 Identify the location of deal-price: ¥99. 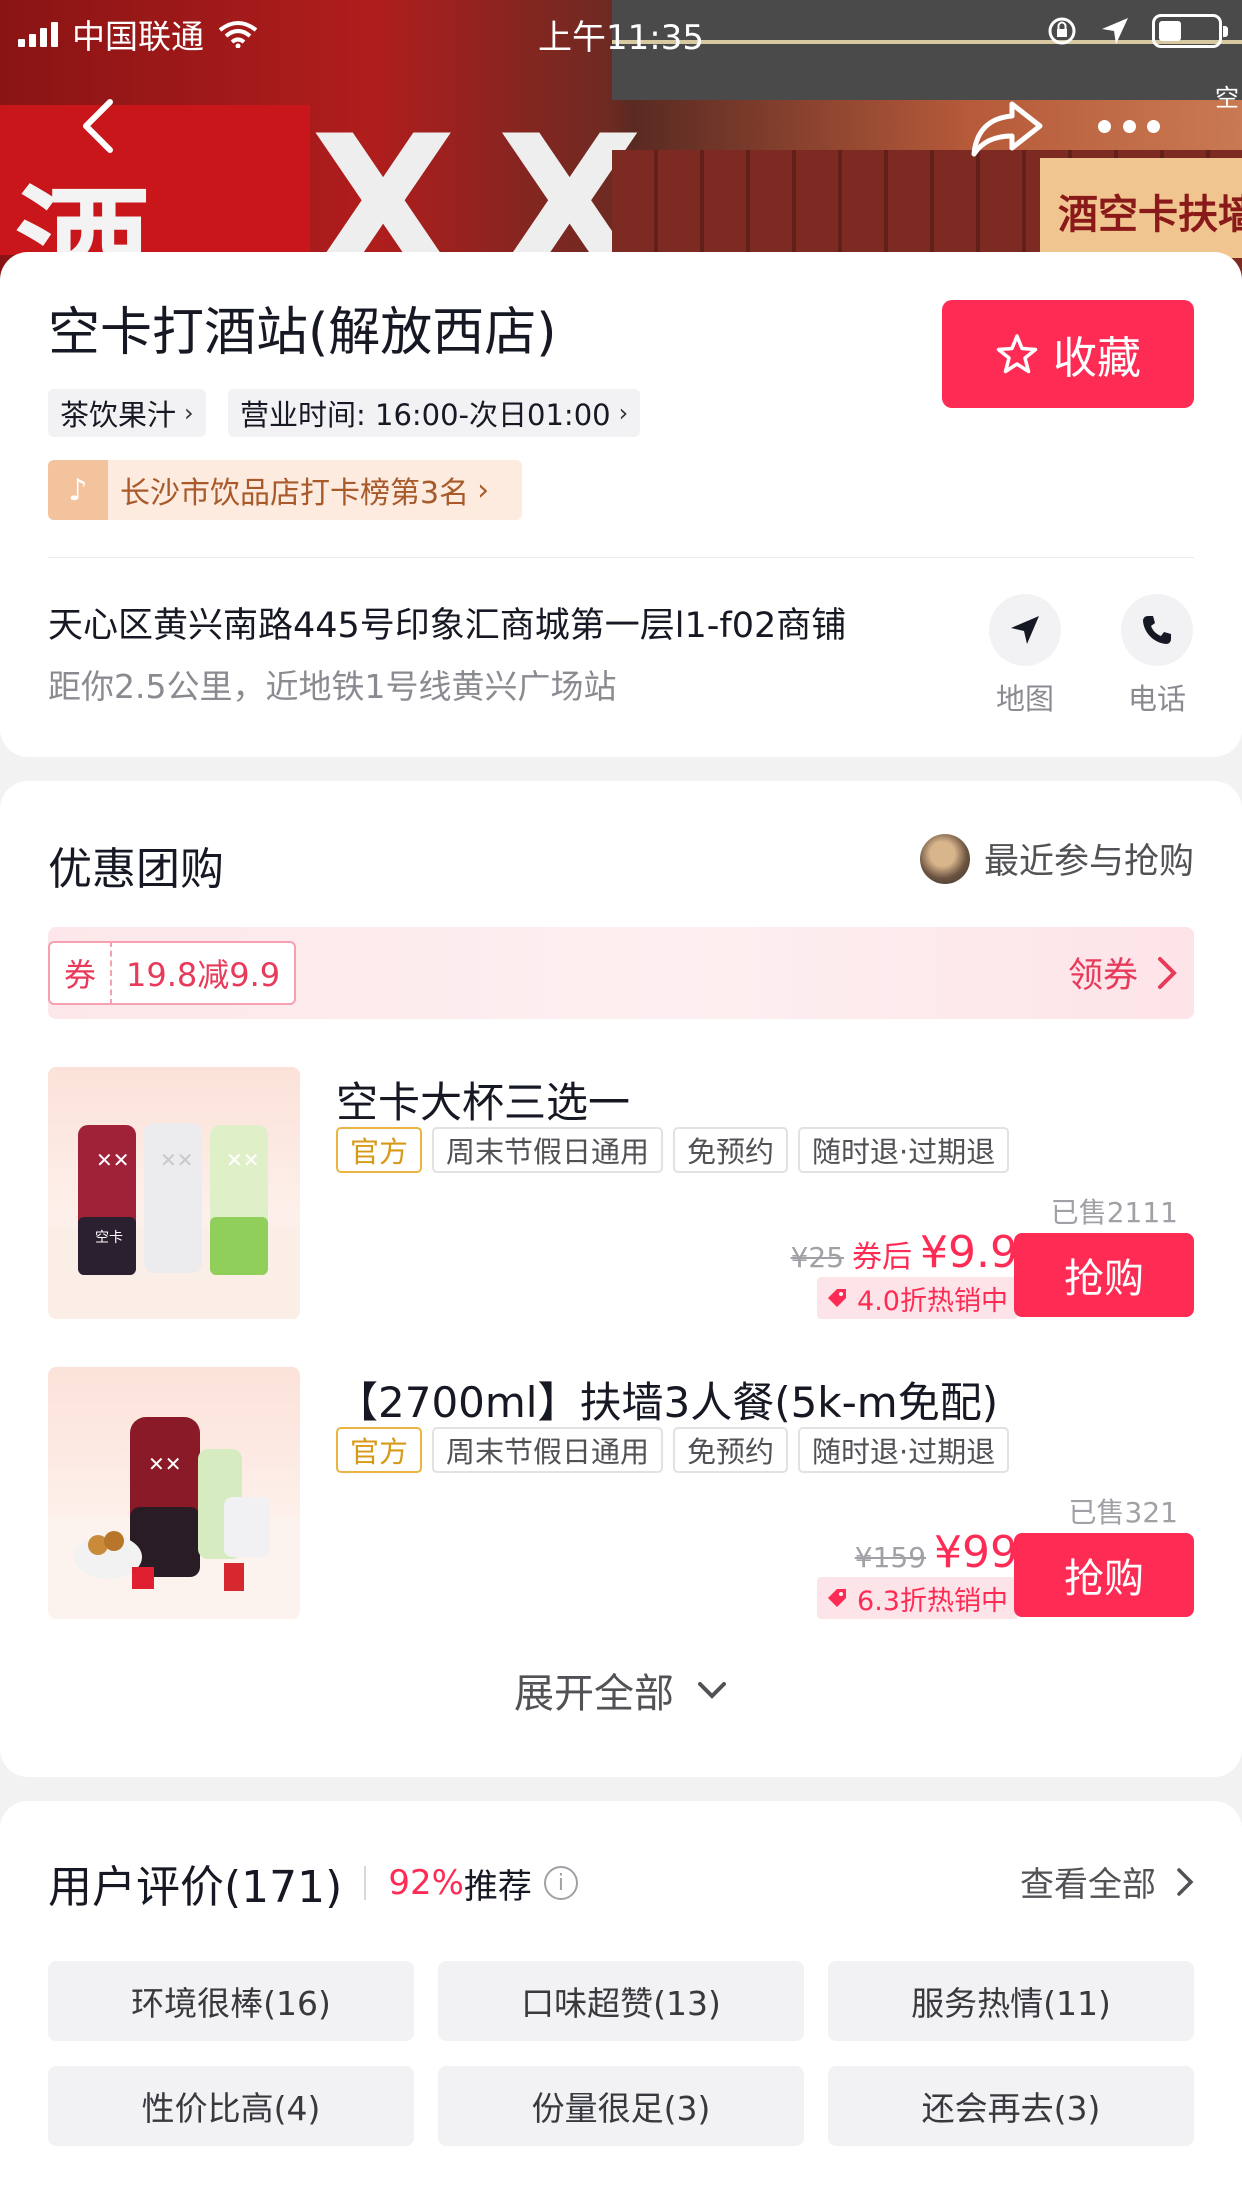
(976, 1552).